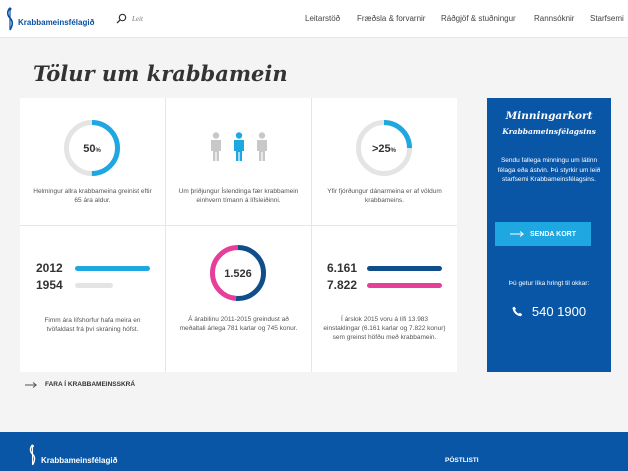 This screenshot has height=471, width=628. I want to click on phone-number: 540 1900, so click(549, 311).